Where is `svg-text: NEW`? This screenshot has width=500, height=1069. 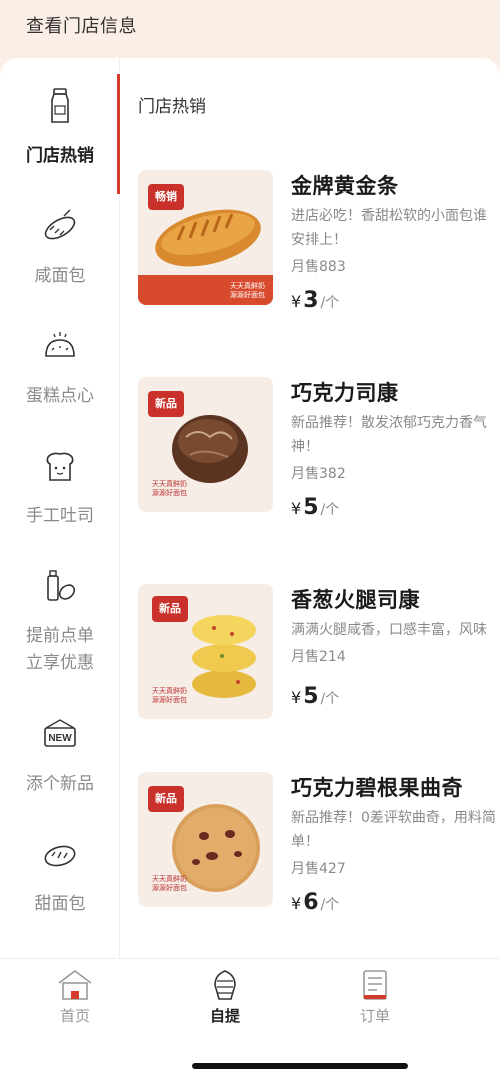 svg-text: NEW is located at coordinates (60, 738).